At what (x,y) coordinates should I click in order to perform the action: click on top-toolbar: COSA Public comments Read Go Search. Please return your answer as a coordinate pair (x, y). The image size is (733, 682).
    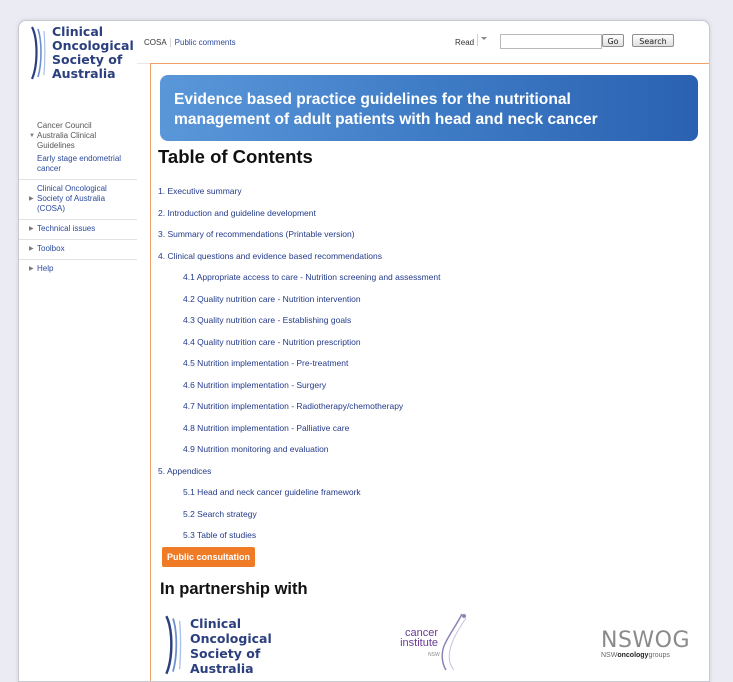
    Looking at the image, I should click on (423, 42).